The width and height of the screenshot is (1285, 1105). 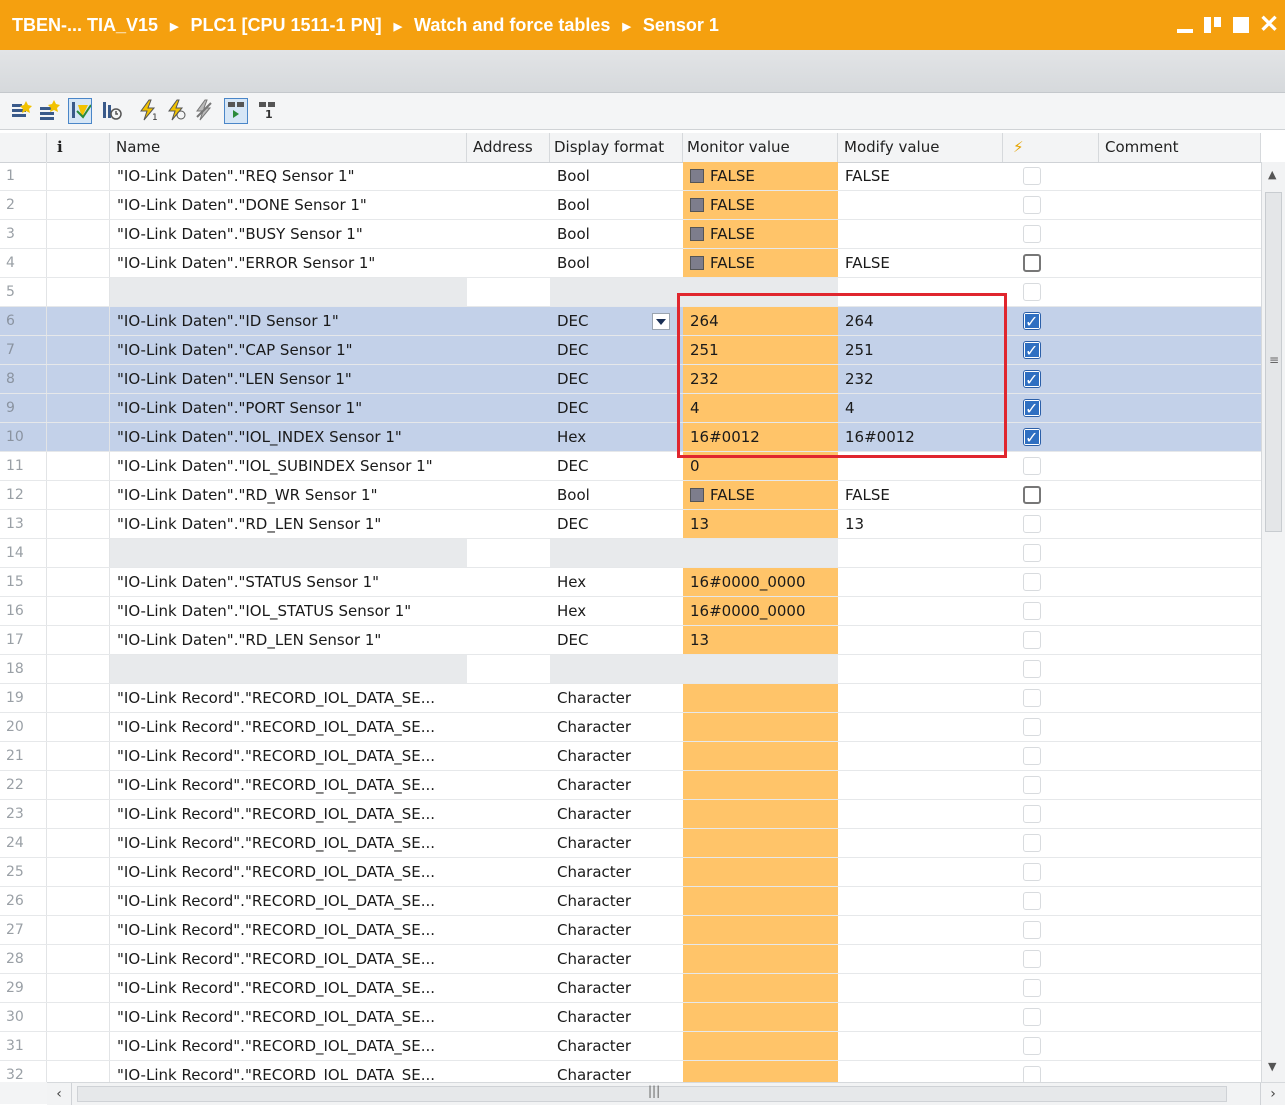 What do you see at coordinates (760, 147) in the screenshot?
I see `header-monitor-value: Monitor value` at bounding box center [760, 147].